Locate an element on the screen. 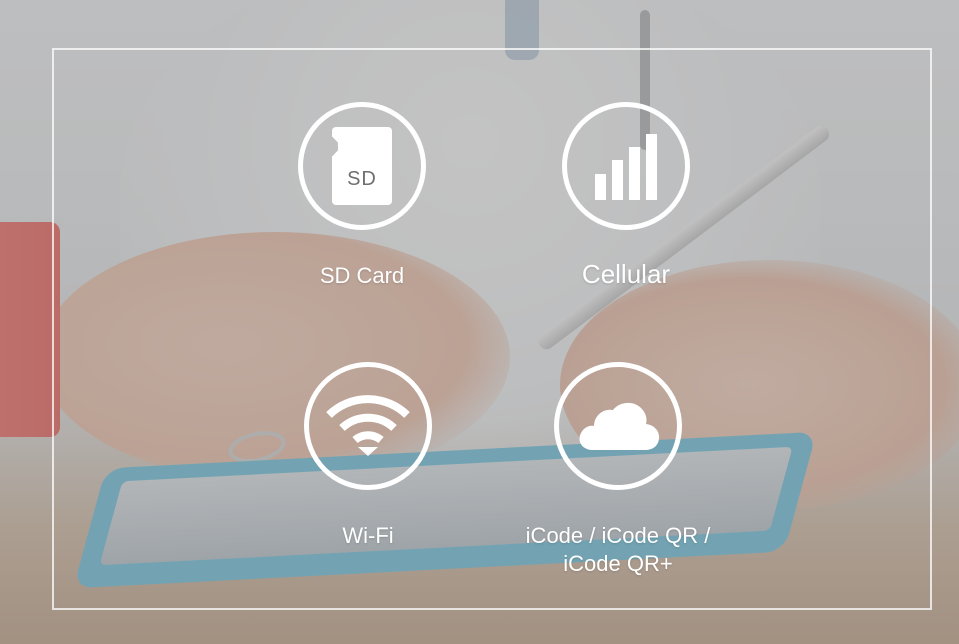 The image size is (959, 644). icode-label-line1: iCode / iCode QR / is located at coordinates (618, 535).